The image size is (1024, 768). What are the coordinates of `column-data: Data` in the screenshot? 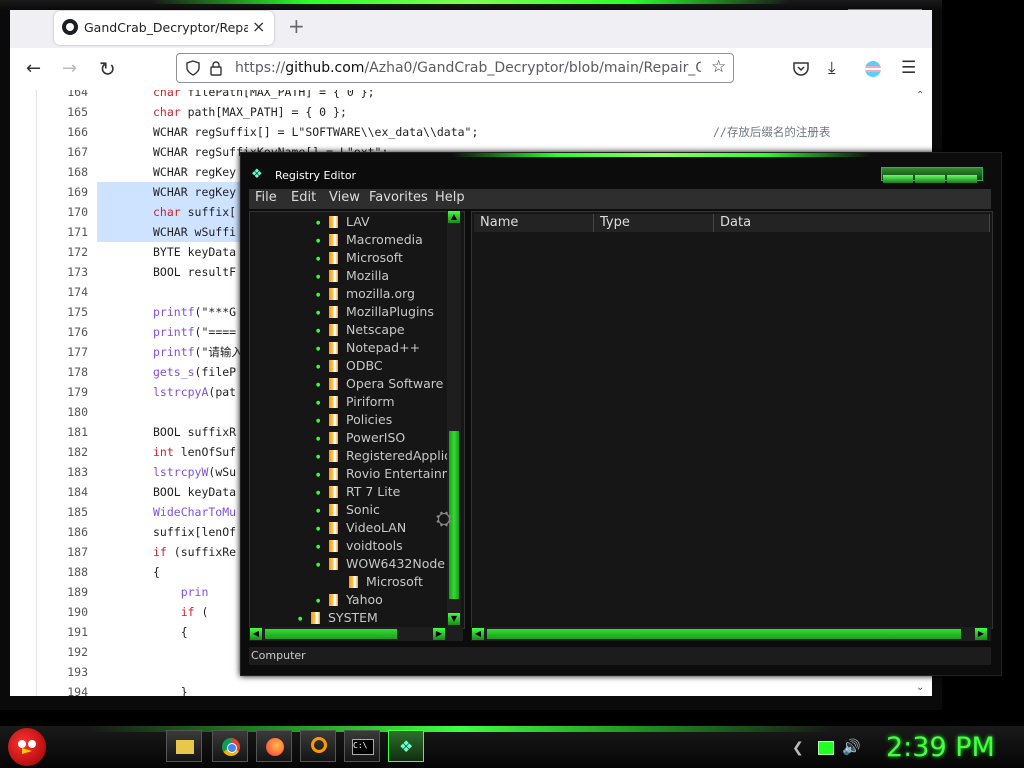 It's located at (852, 223).